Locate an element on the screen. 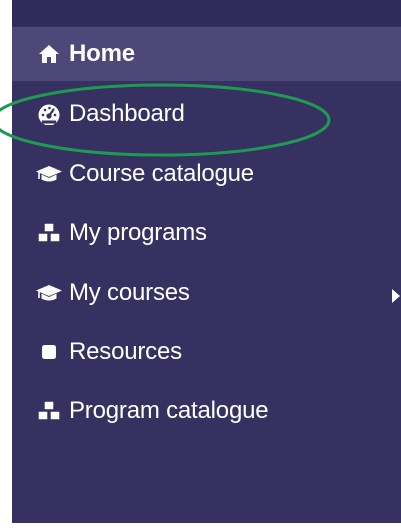  home-icon is located at coordinates (49, 54).